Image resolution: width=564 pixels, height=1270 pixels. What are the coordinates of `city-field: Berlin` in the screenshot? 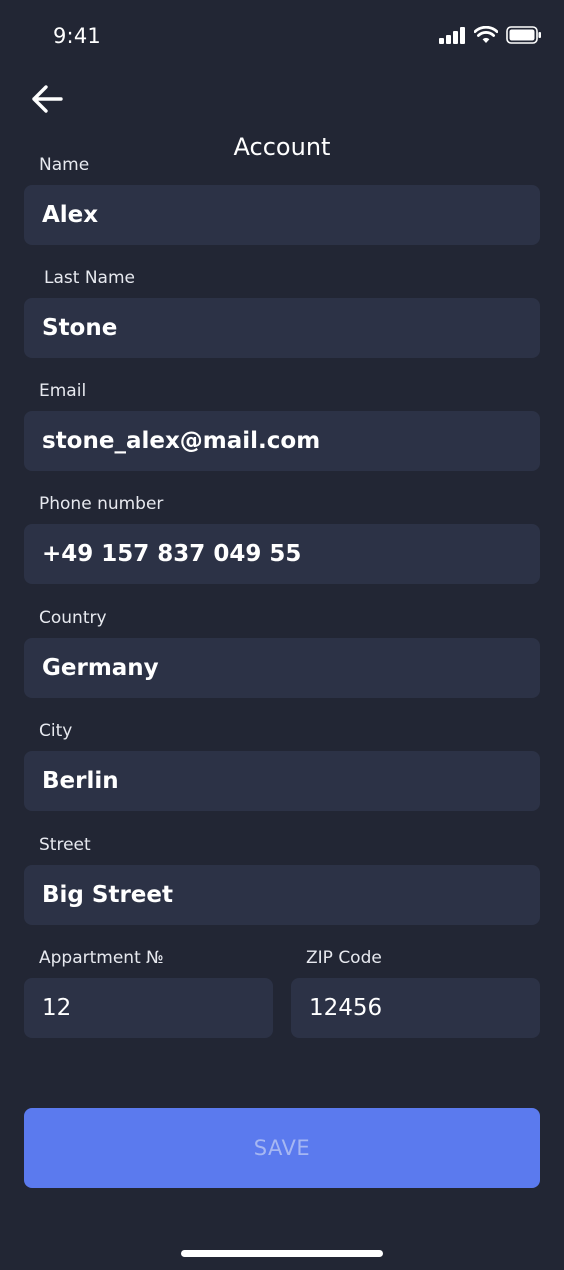 It's located at (282, 781).